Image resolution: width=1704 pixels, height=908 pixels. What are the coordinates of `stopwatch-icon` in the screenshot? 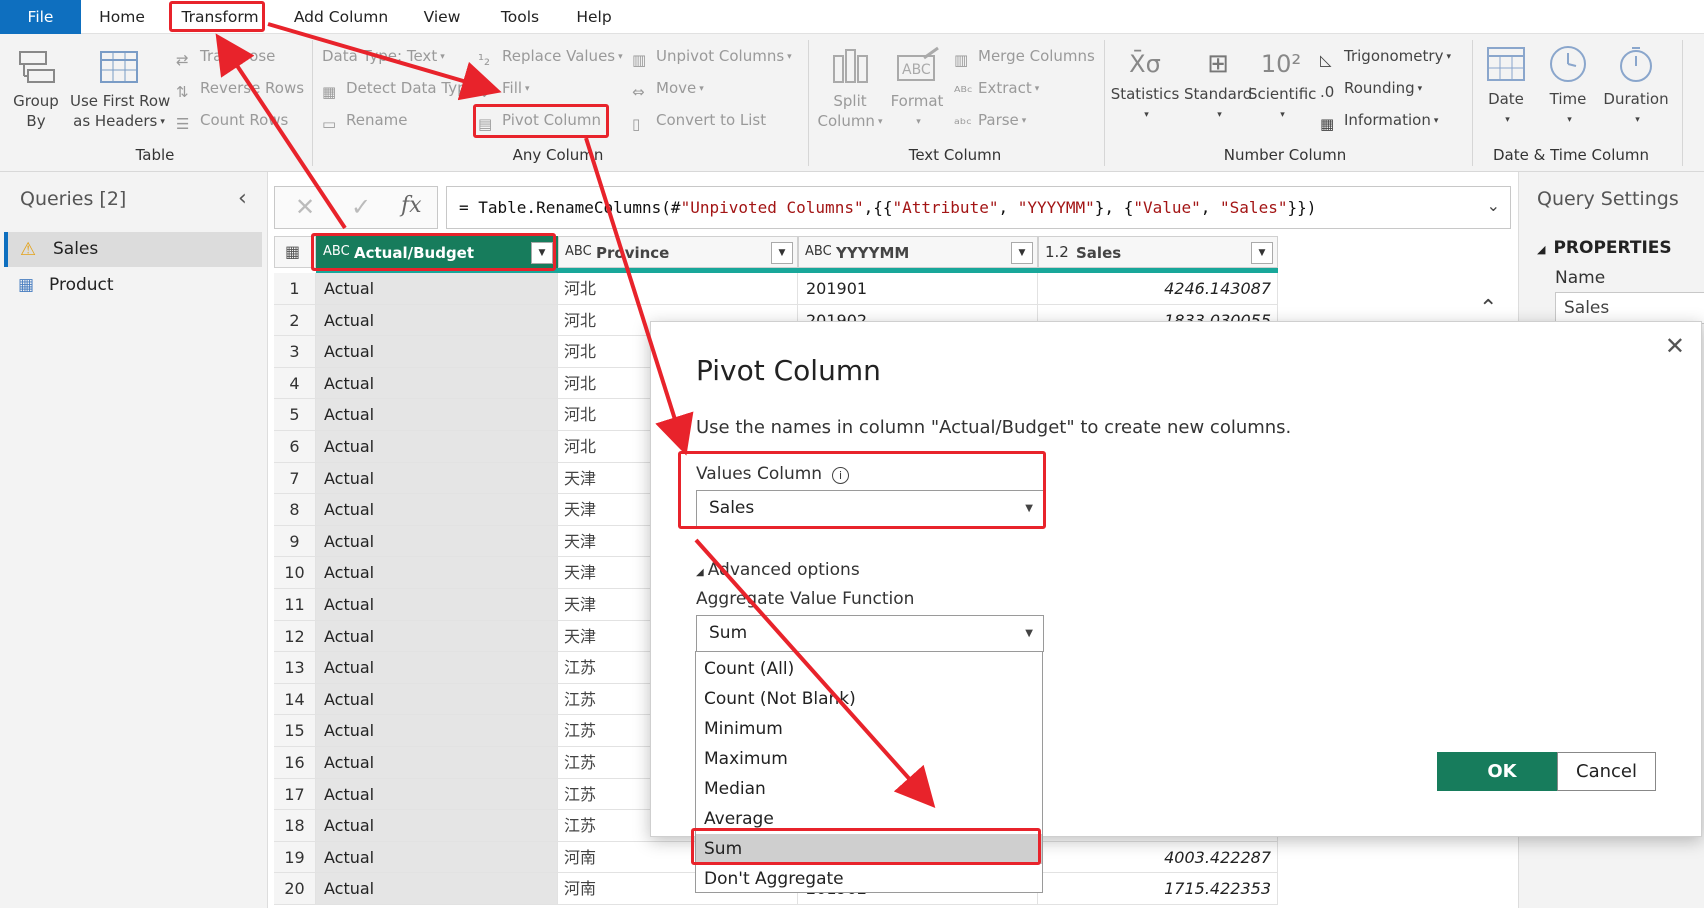 It's located at (1636, 64).